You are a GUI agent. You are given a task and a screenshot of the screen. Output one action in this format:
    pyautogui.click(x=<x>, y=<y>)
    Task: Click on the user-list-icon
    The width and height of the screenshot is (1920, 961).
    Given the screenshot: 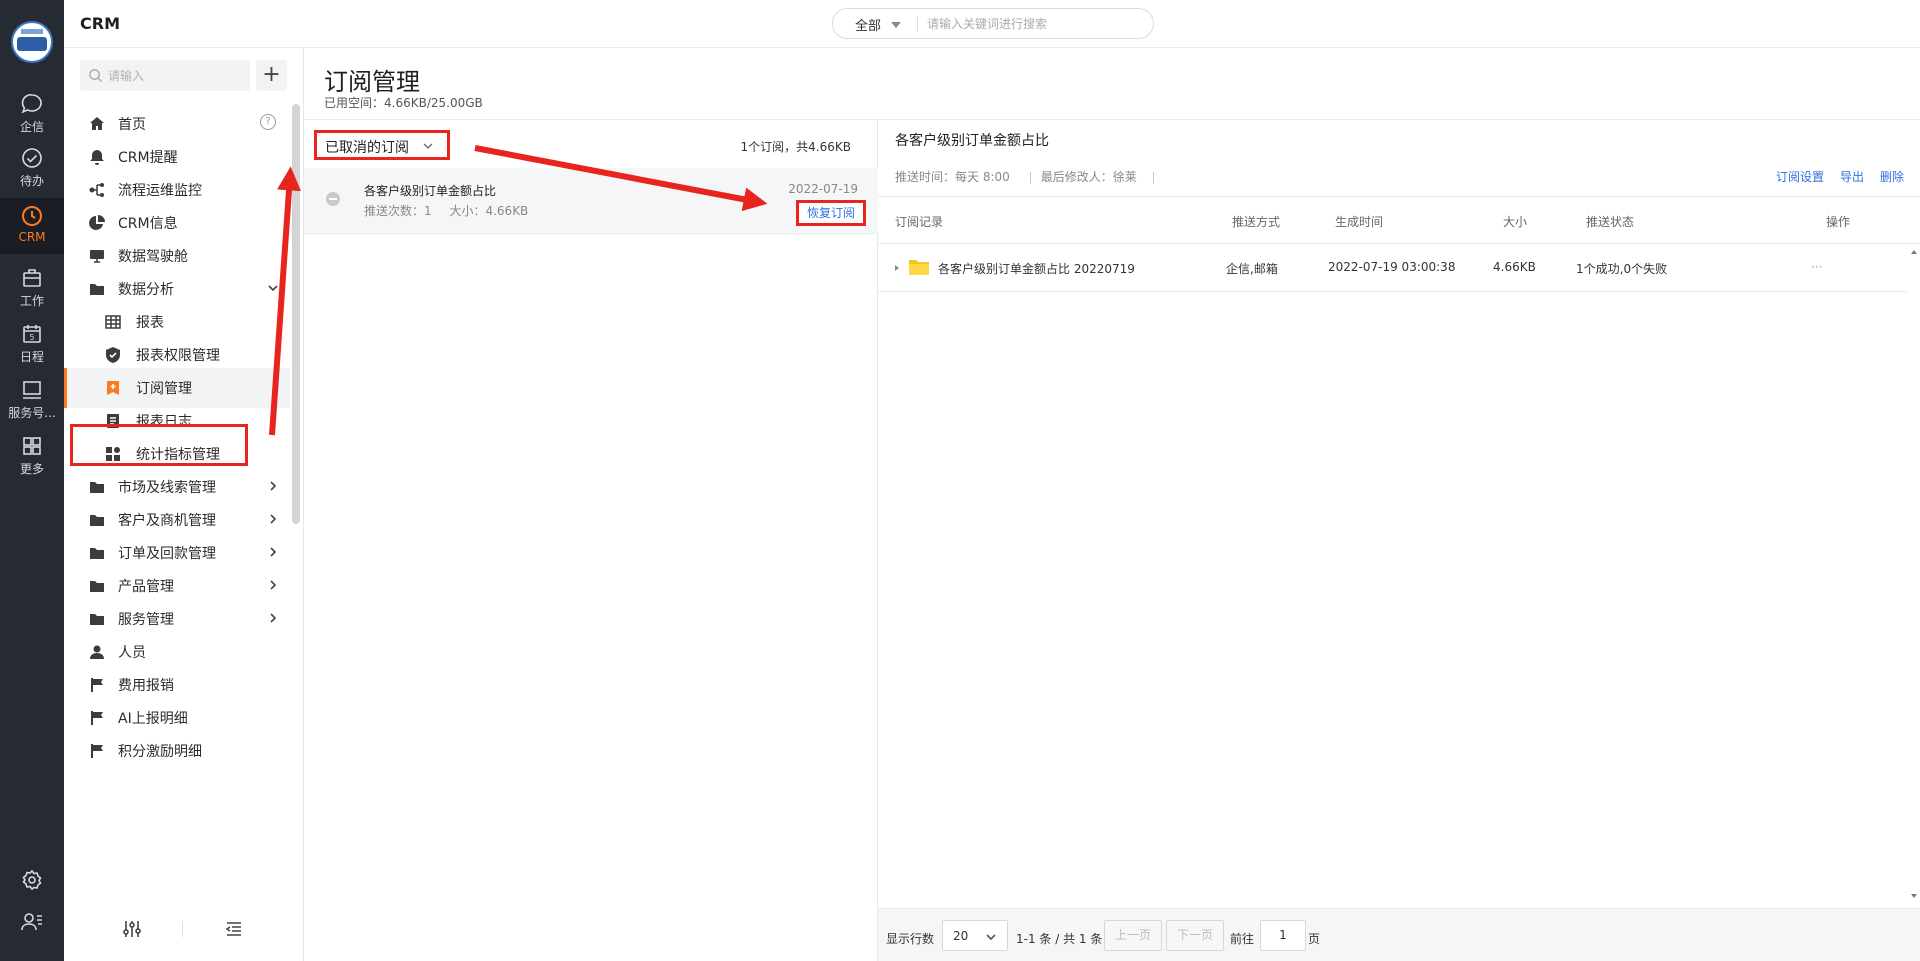 What is the action you would take?
    pyautogui.click(x=32, y=922)
    